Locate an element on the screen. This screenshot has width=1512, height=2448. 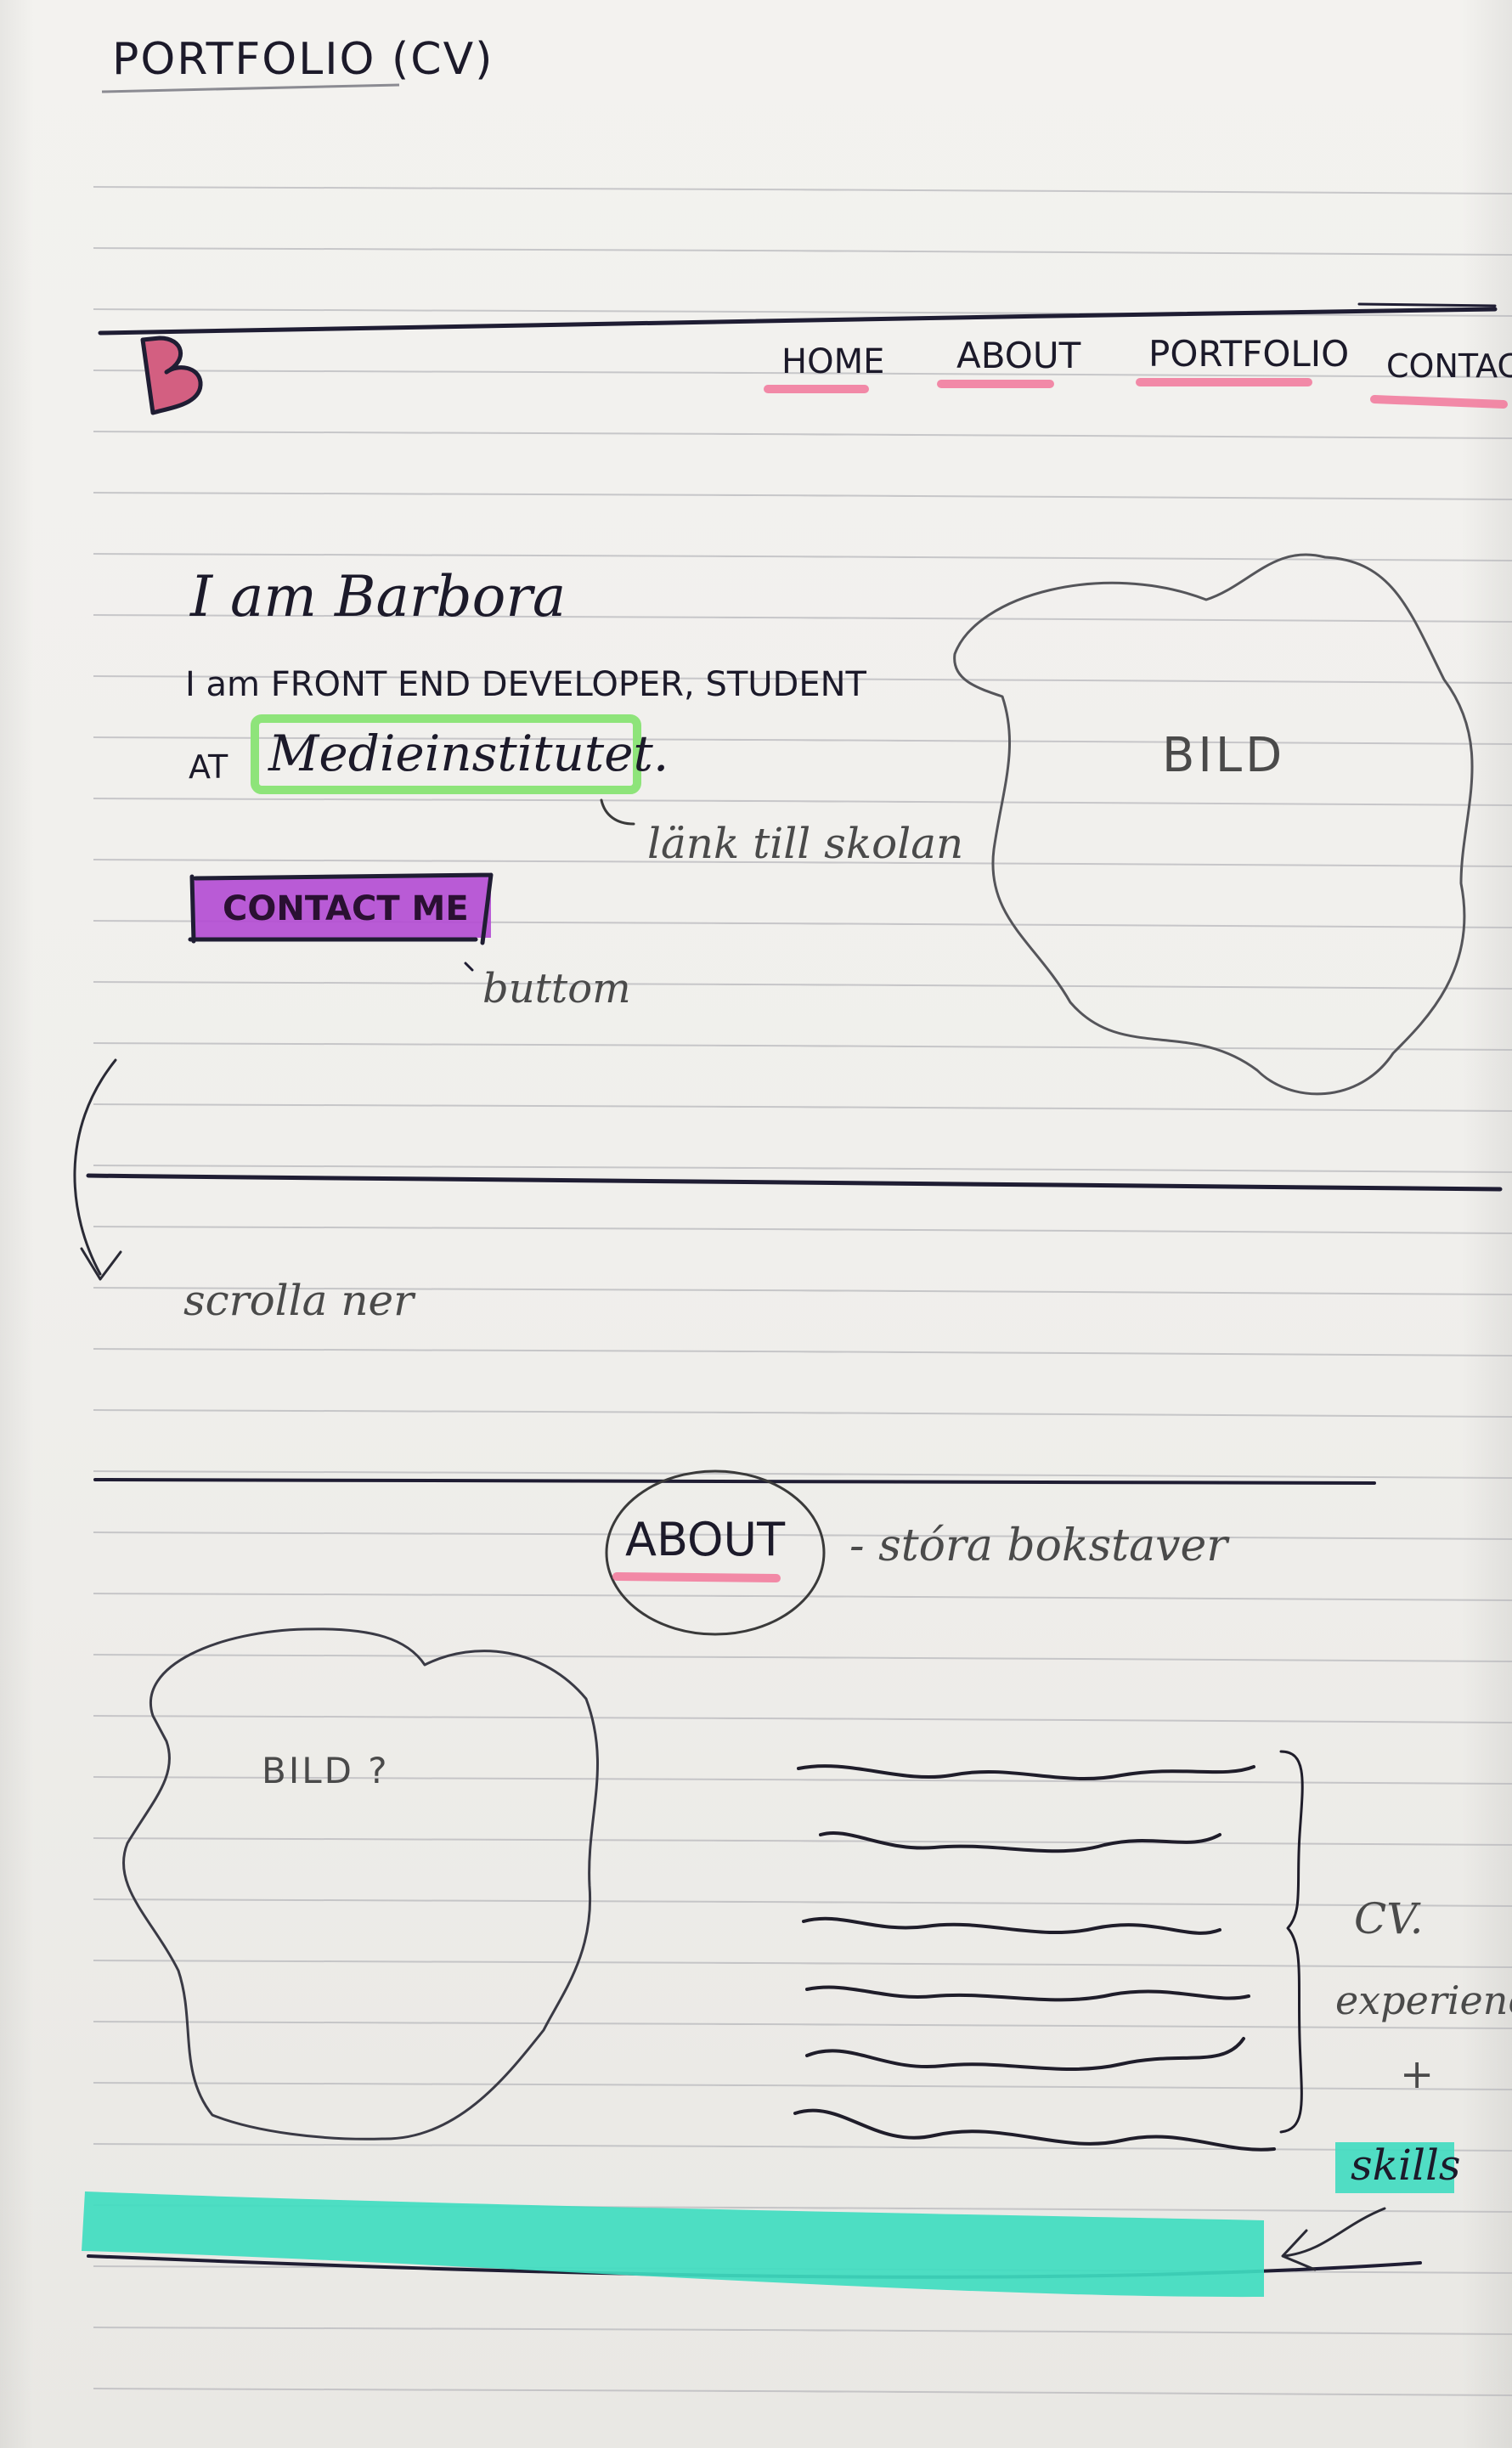
about-image-label: BILD ? is located at coordinates (326, 1770).